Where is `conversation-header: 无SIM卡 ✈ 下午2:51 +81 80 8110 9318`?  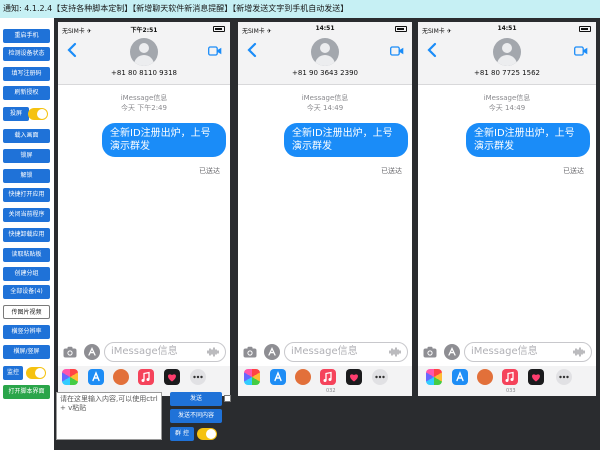
conversation-header: 无SIM卡 ✈ 下午2:51 +81 80 8110 9318 is located at coordinates (144, 53).